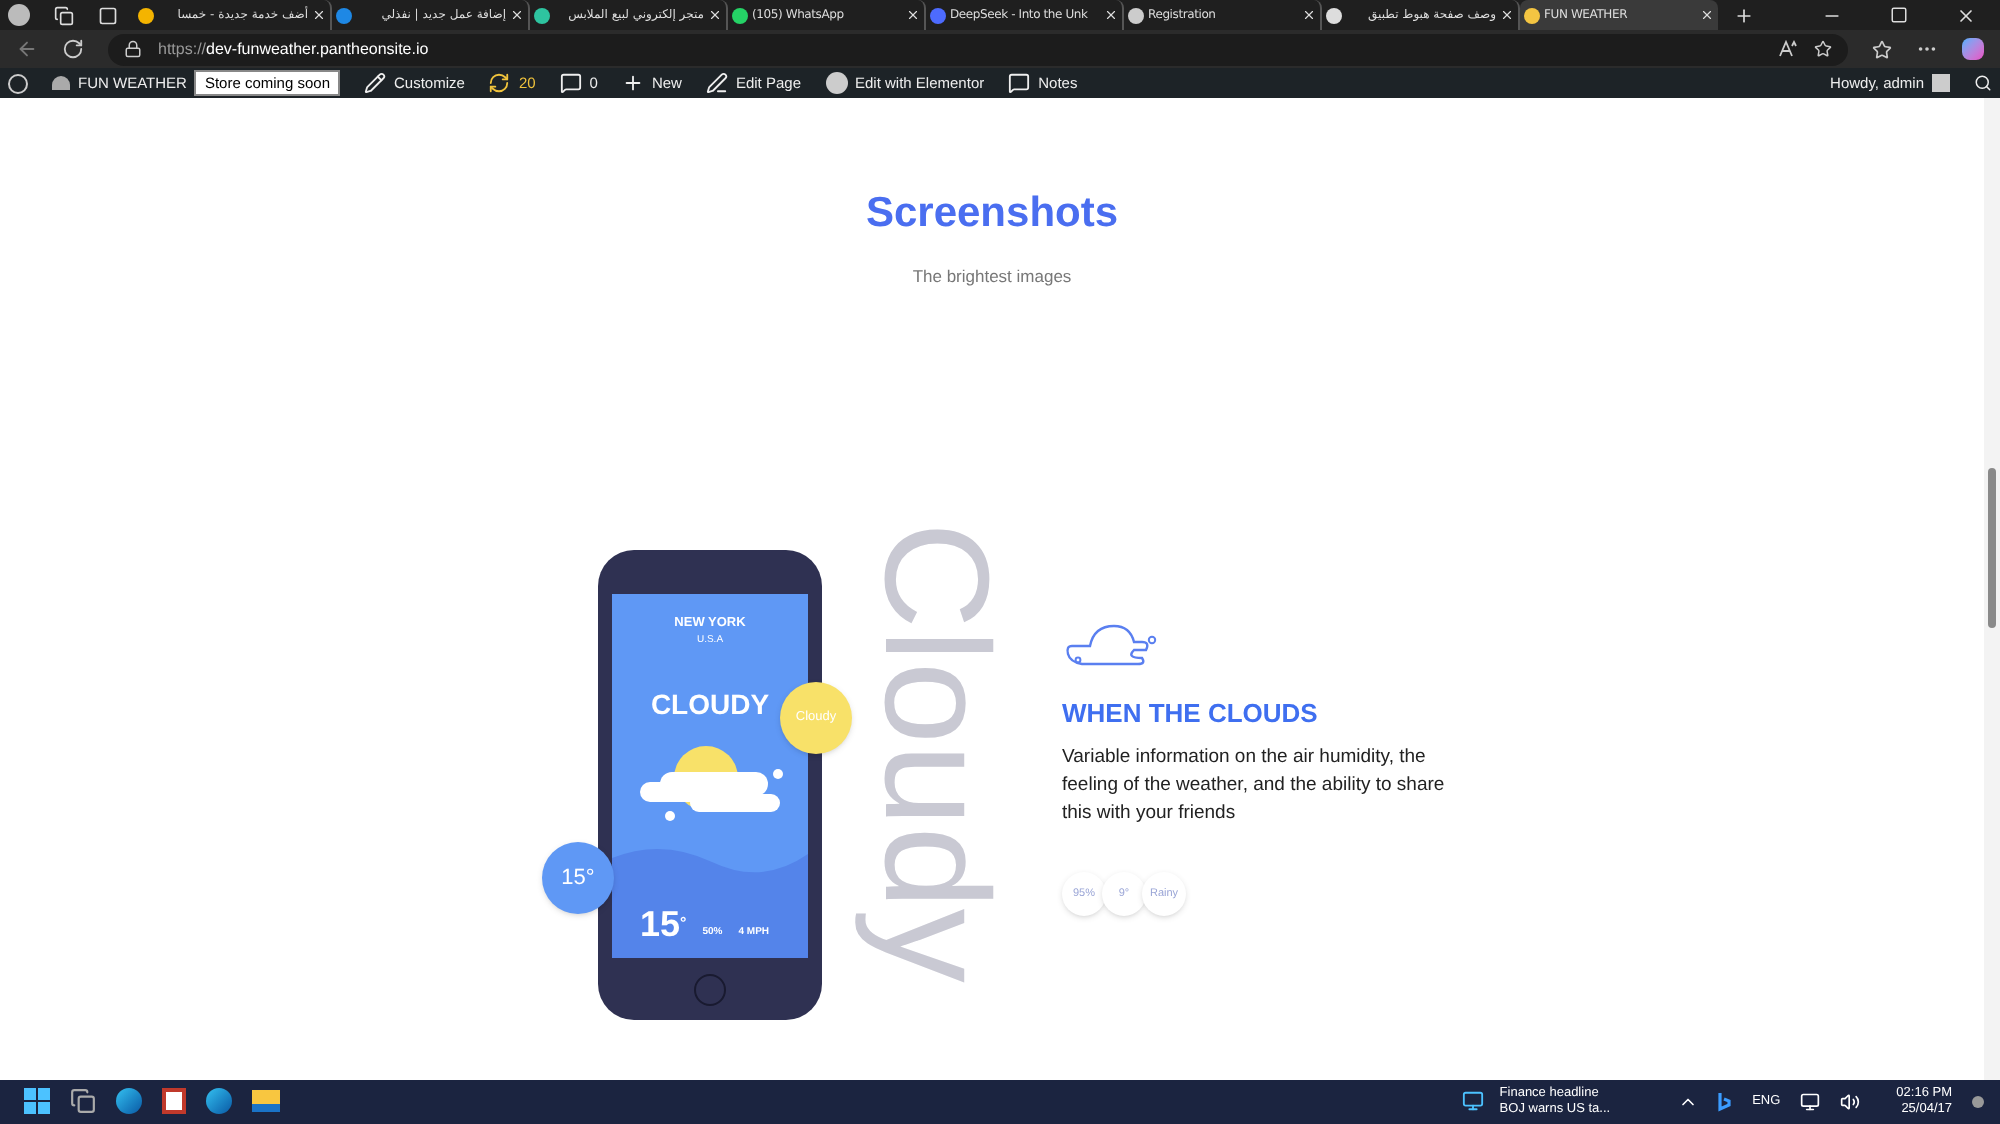  I want to click on wordpress-icon, so click(18, 83).